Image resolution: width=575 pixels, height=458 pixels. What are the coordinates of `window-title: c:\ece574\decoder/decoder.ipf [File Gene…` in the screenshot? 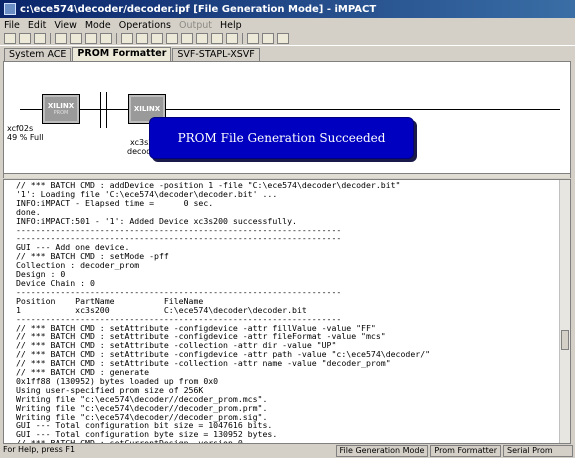 It's located at (198, 9).